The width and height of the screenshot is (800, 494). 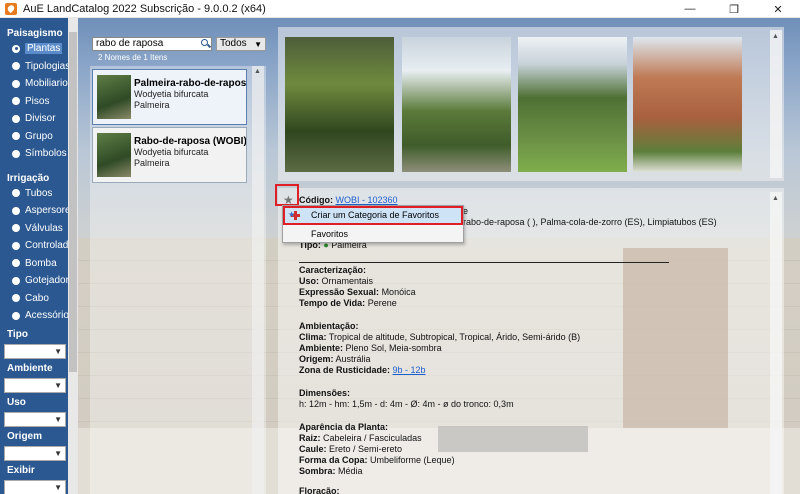 What do you see at coordinates (35, 67) in the screenshot?
I see `sidebar-item-tipologias: Tipologias` at bounding box center [35, 67].